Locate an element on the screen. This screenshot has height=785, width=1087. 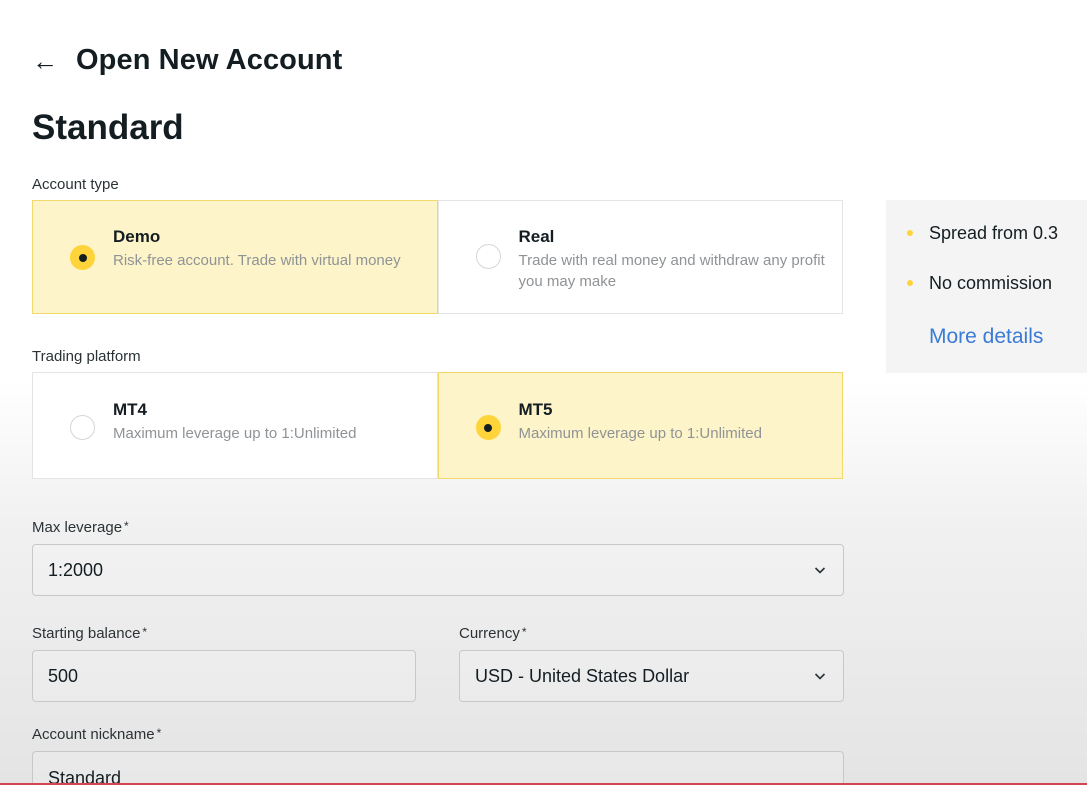
max-leverage-label: Max leverage * is located at coordinates (80, 527).